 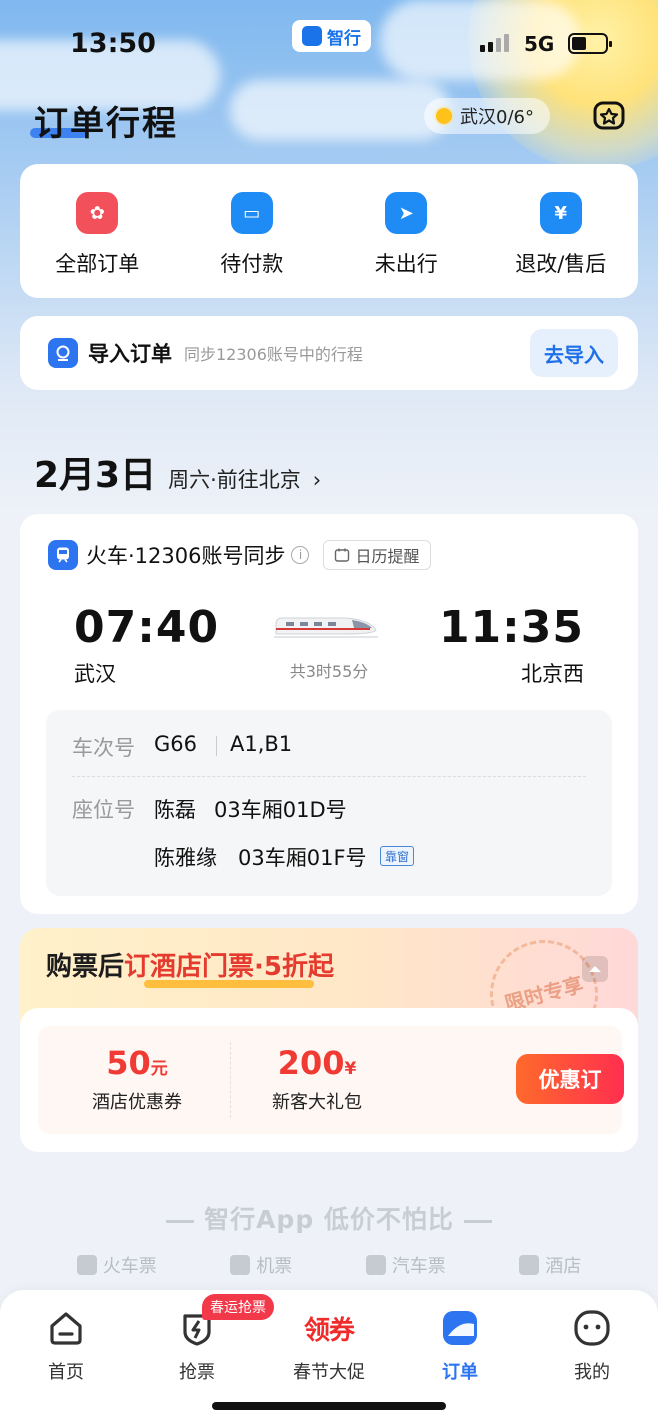 I want to click on sun-icon, so click(x=444, y=116).